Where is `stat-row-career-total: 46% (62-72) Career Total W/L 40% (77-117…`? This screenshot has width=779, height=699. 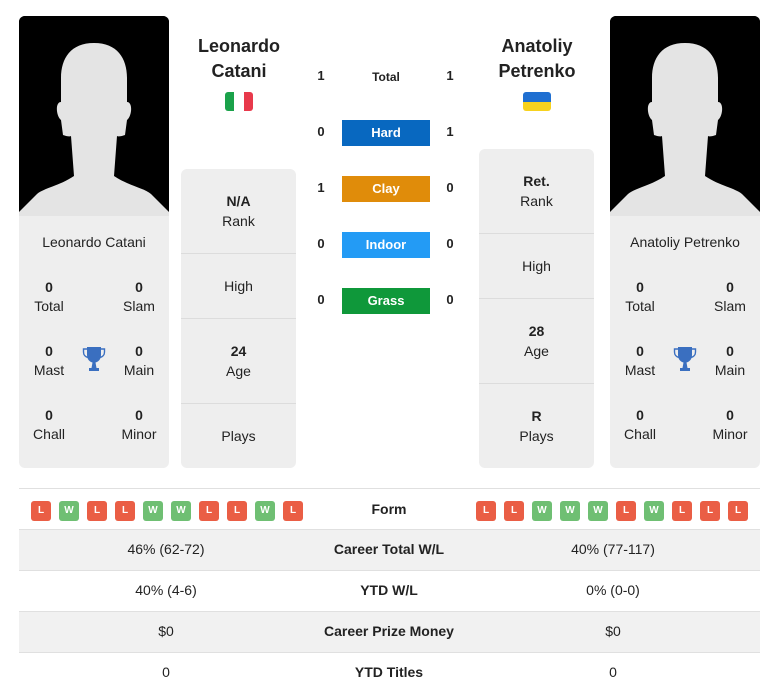
stat-row-career-total: 46% (62-72) Career Total W/L 40% (77-117… is located at coordinates (389, 550).